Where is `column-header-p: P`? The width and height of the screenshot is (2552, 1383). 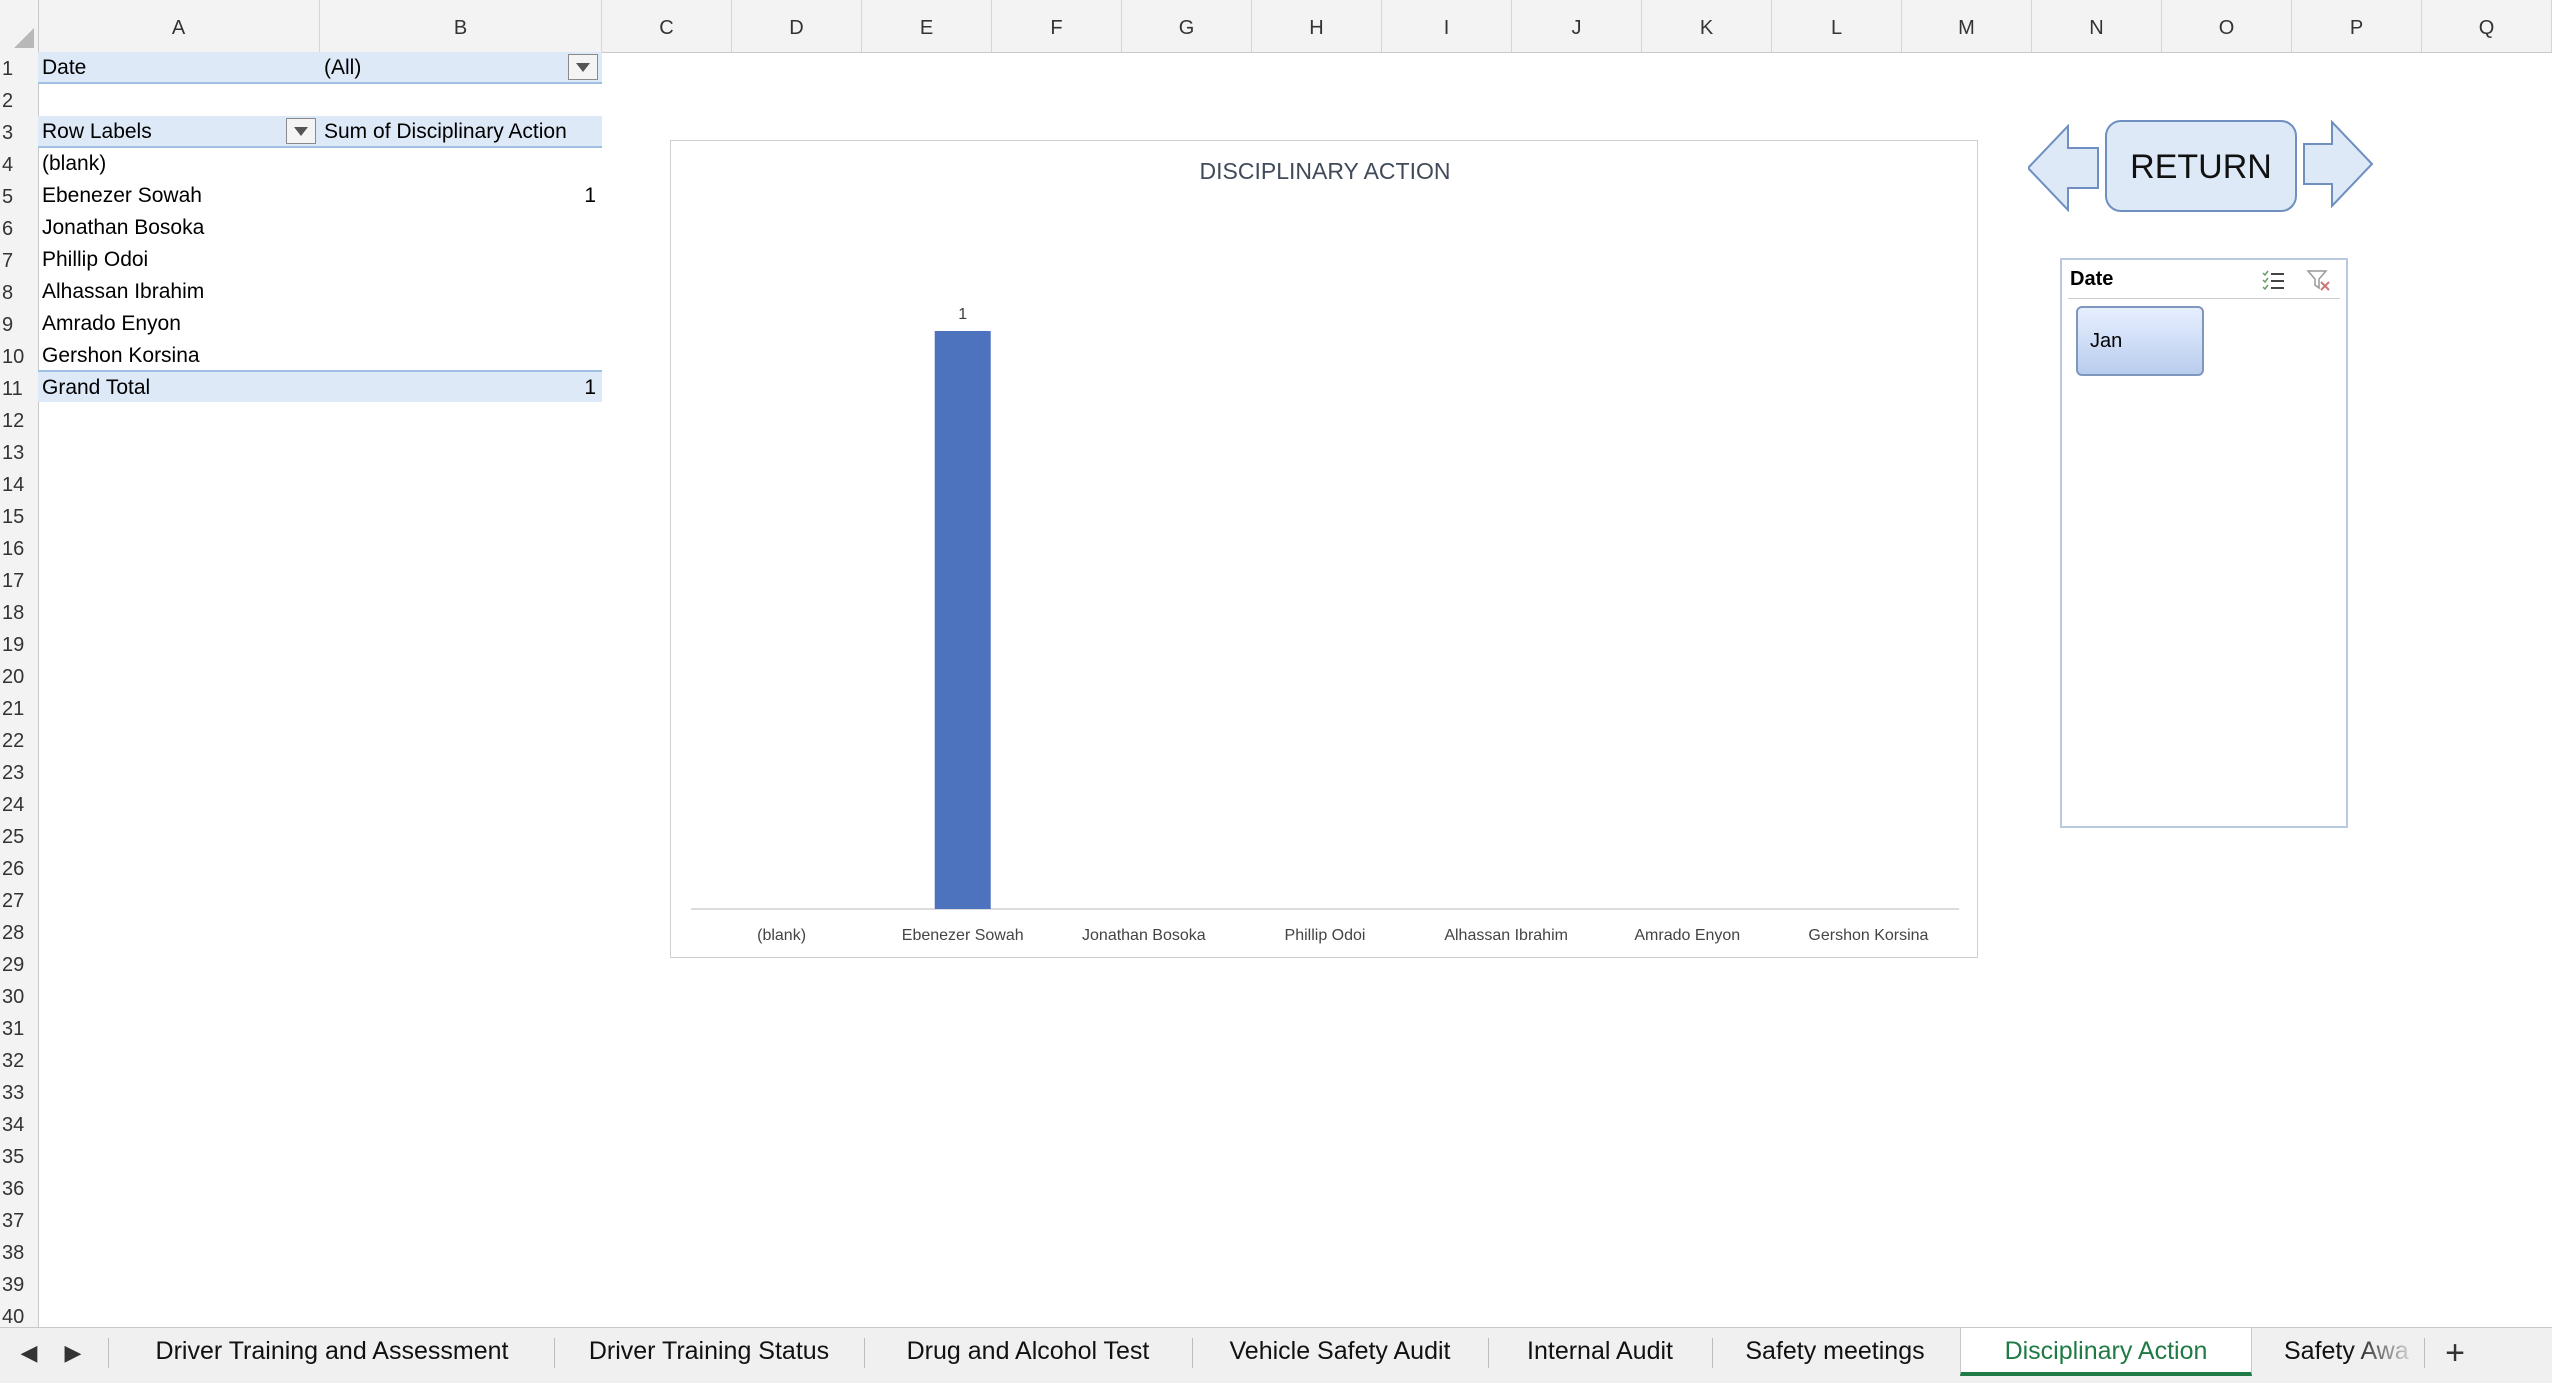 column-header-p: P is located at coordinates (2357, 26).